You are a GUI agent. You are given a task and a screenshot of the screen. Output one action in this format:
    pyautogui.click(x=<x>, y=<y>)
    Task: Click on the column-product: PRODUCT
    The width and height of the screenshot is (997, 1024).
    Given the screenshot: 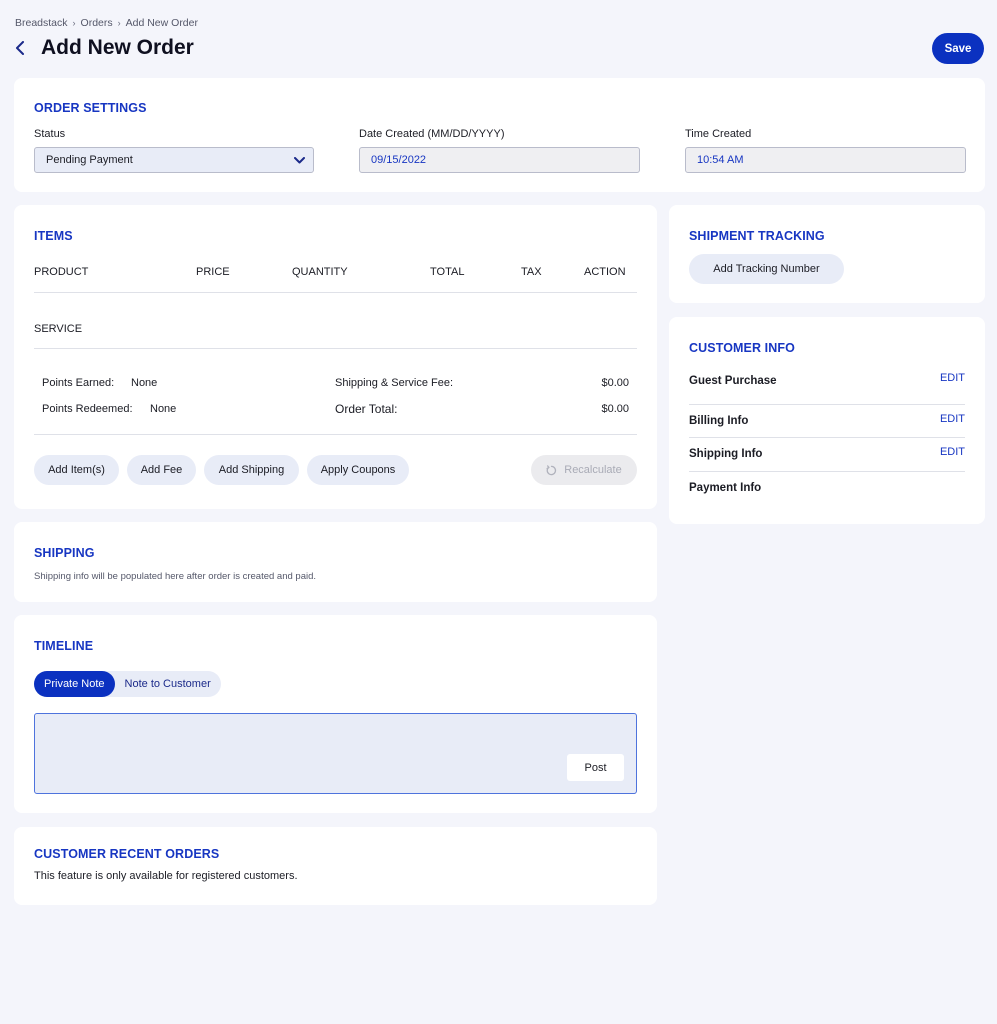 What is the action you would take?
    pyautogui.click(x=61, y=272)
    